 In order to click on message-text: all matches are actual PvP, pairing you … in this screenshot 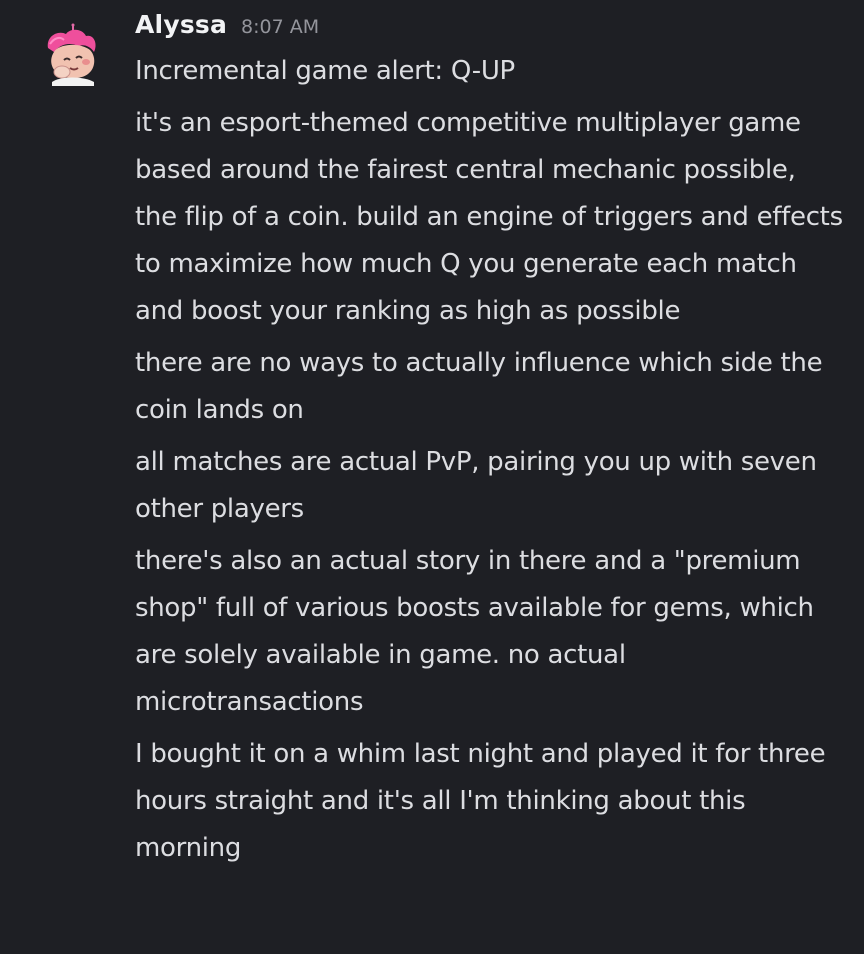, I will do `click(476, 485)`.